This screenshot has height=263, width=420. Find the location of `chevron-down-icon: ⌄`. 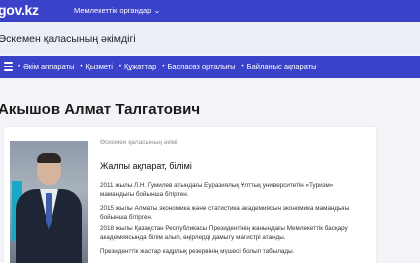

chevron-down-icon: ⌄ is located at coordinates (157, 11).